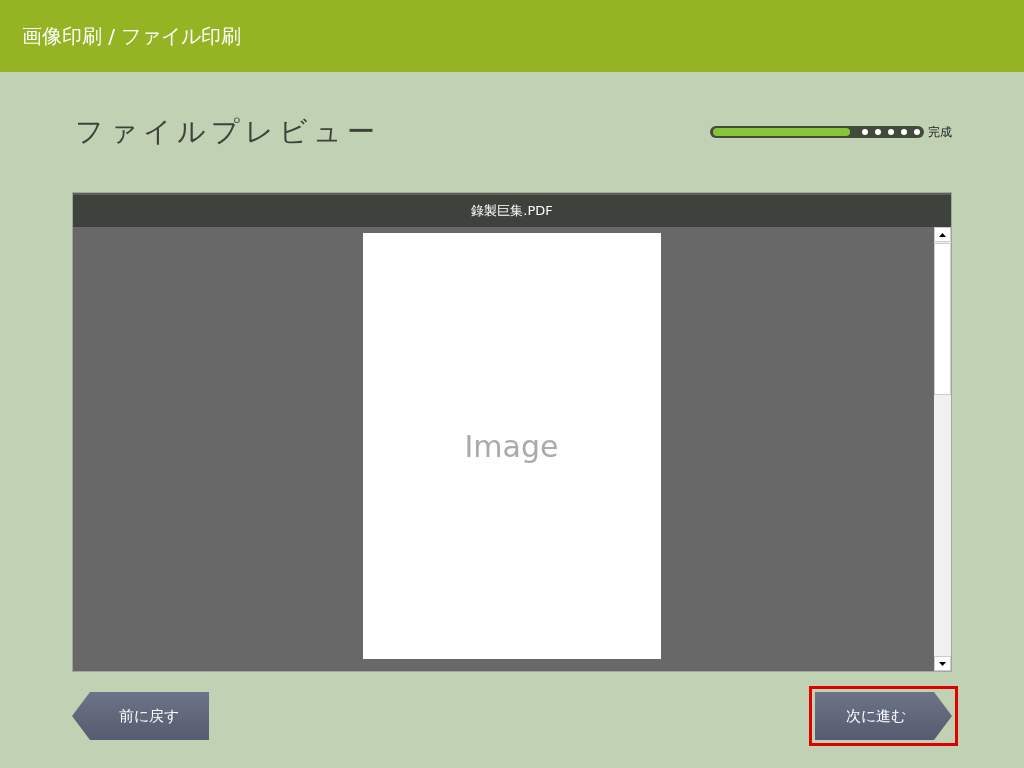 Image resolution: width=1024 pixels, height=768 pixels. I want to click on header-title: 画像印刷 / ファイル印刷, so click(132, 36).